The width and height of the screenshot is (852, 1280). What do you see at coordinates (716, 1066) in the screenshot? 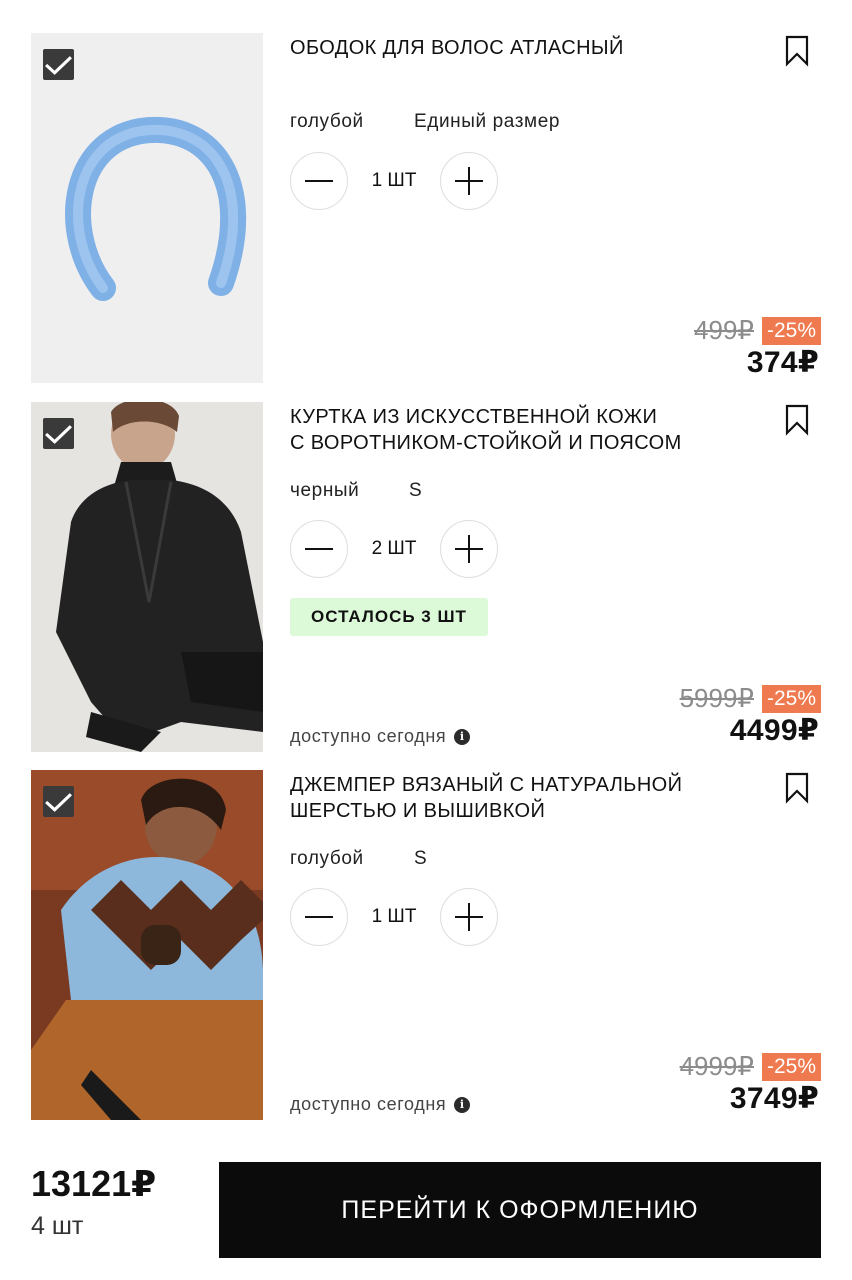
I see `old-price: 4999₽` at bounding box center [716, 1066].